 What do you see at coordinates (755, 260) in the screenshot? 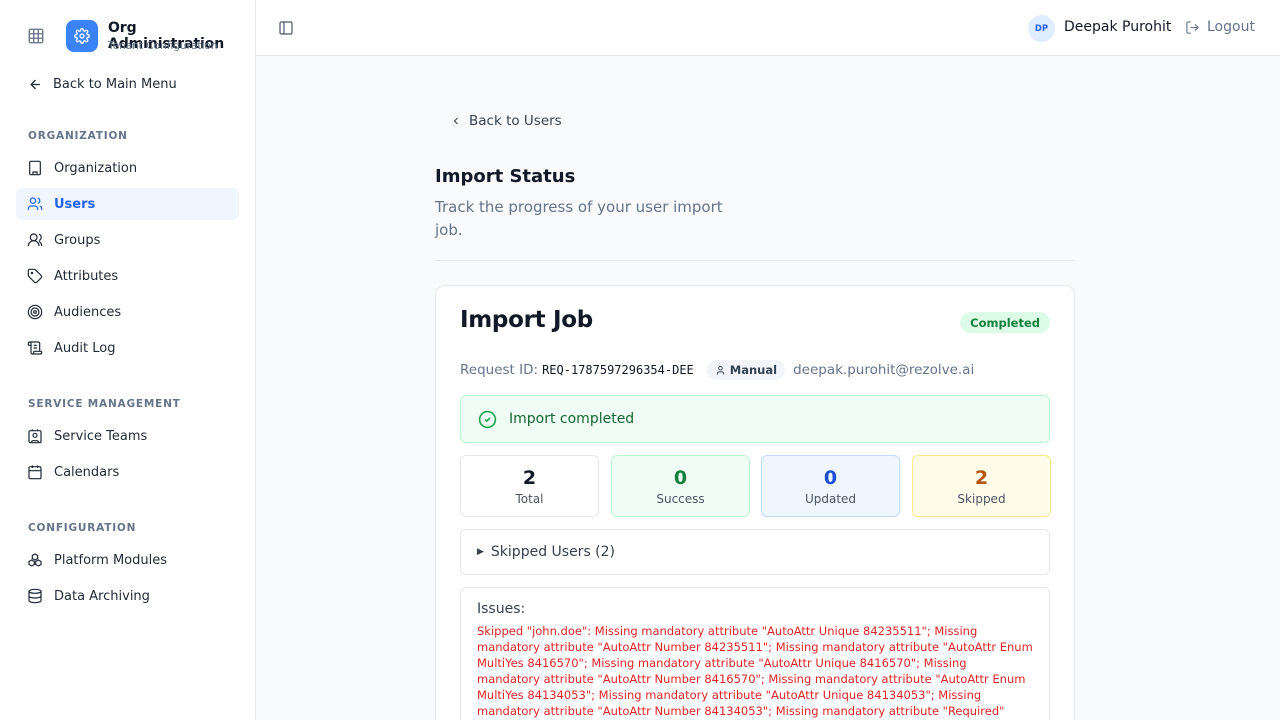
I see `divider` at bounding box center [755, 260].